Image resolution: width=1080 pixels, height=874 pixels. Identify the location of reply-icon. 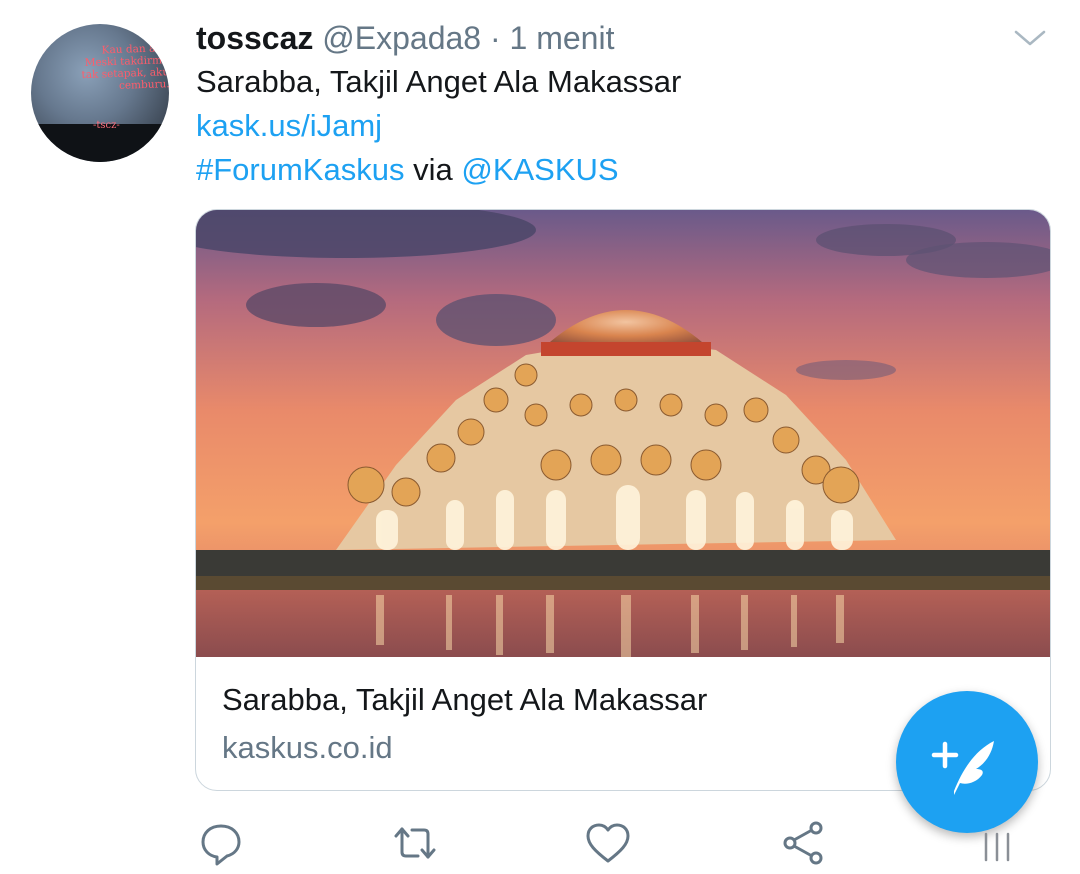
(221, 843).